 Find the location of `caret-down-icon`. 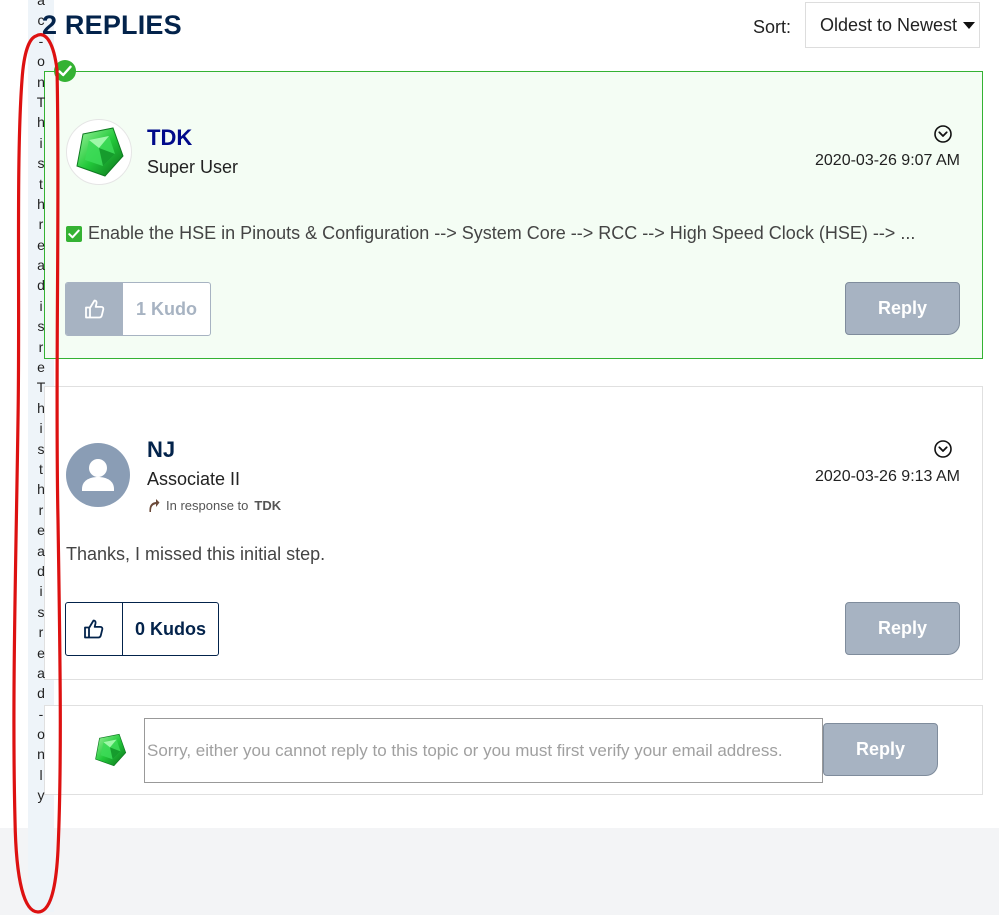

caret-down-icon is located at coordinates (969, 25).